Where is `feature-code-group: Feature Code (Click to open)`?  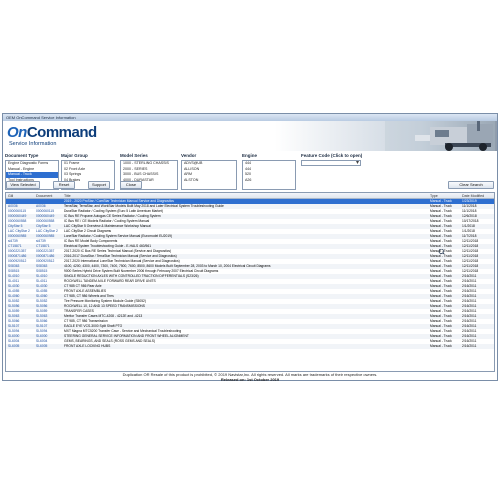 feature-code-group: Feature Code (Click to open) is located at coordinates (336, 159).